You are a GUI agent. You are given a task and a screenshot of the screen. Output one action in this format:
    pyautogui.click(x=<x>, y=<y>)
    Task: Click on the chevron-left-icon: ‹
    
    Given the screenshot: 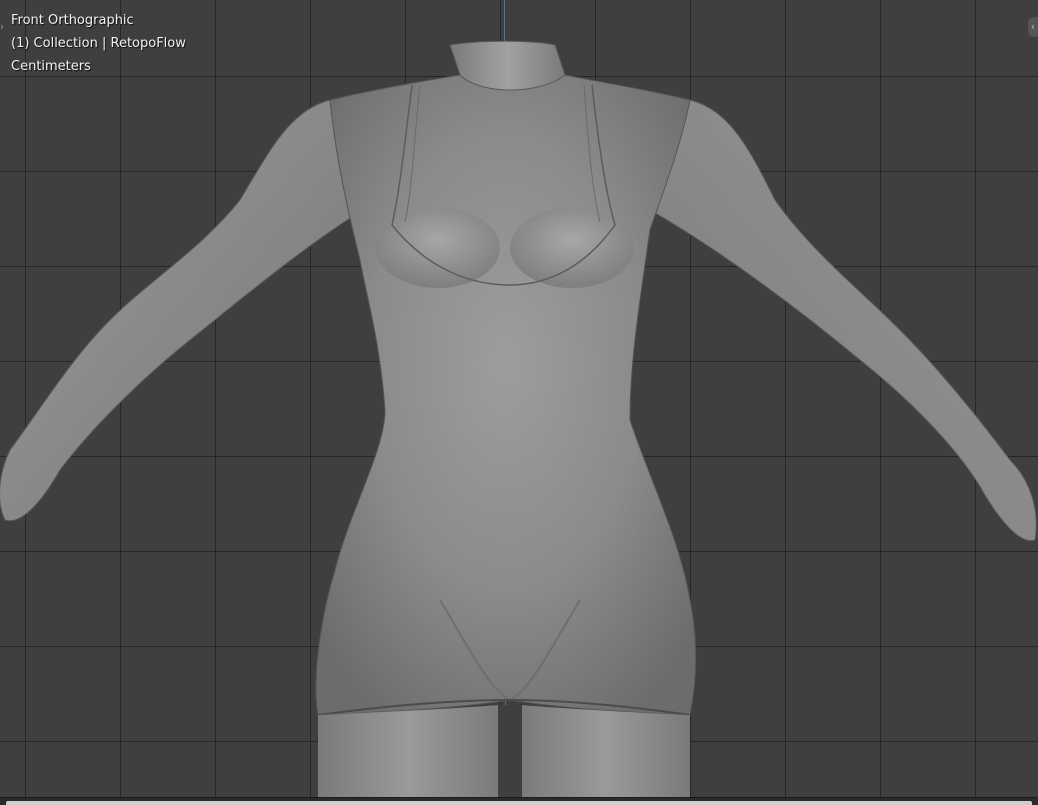 What is the action you would take?
    pyautogui.click(x=1033, y=27)
    